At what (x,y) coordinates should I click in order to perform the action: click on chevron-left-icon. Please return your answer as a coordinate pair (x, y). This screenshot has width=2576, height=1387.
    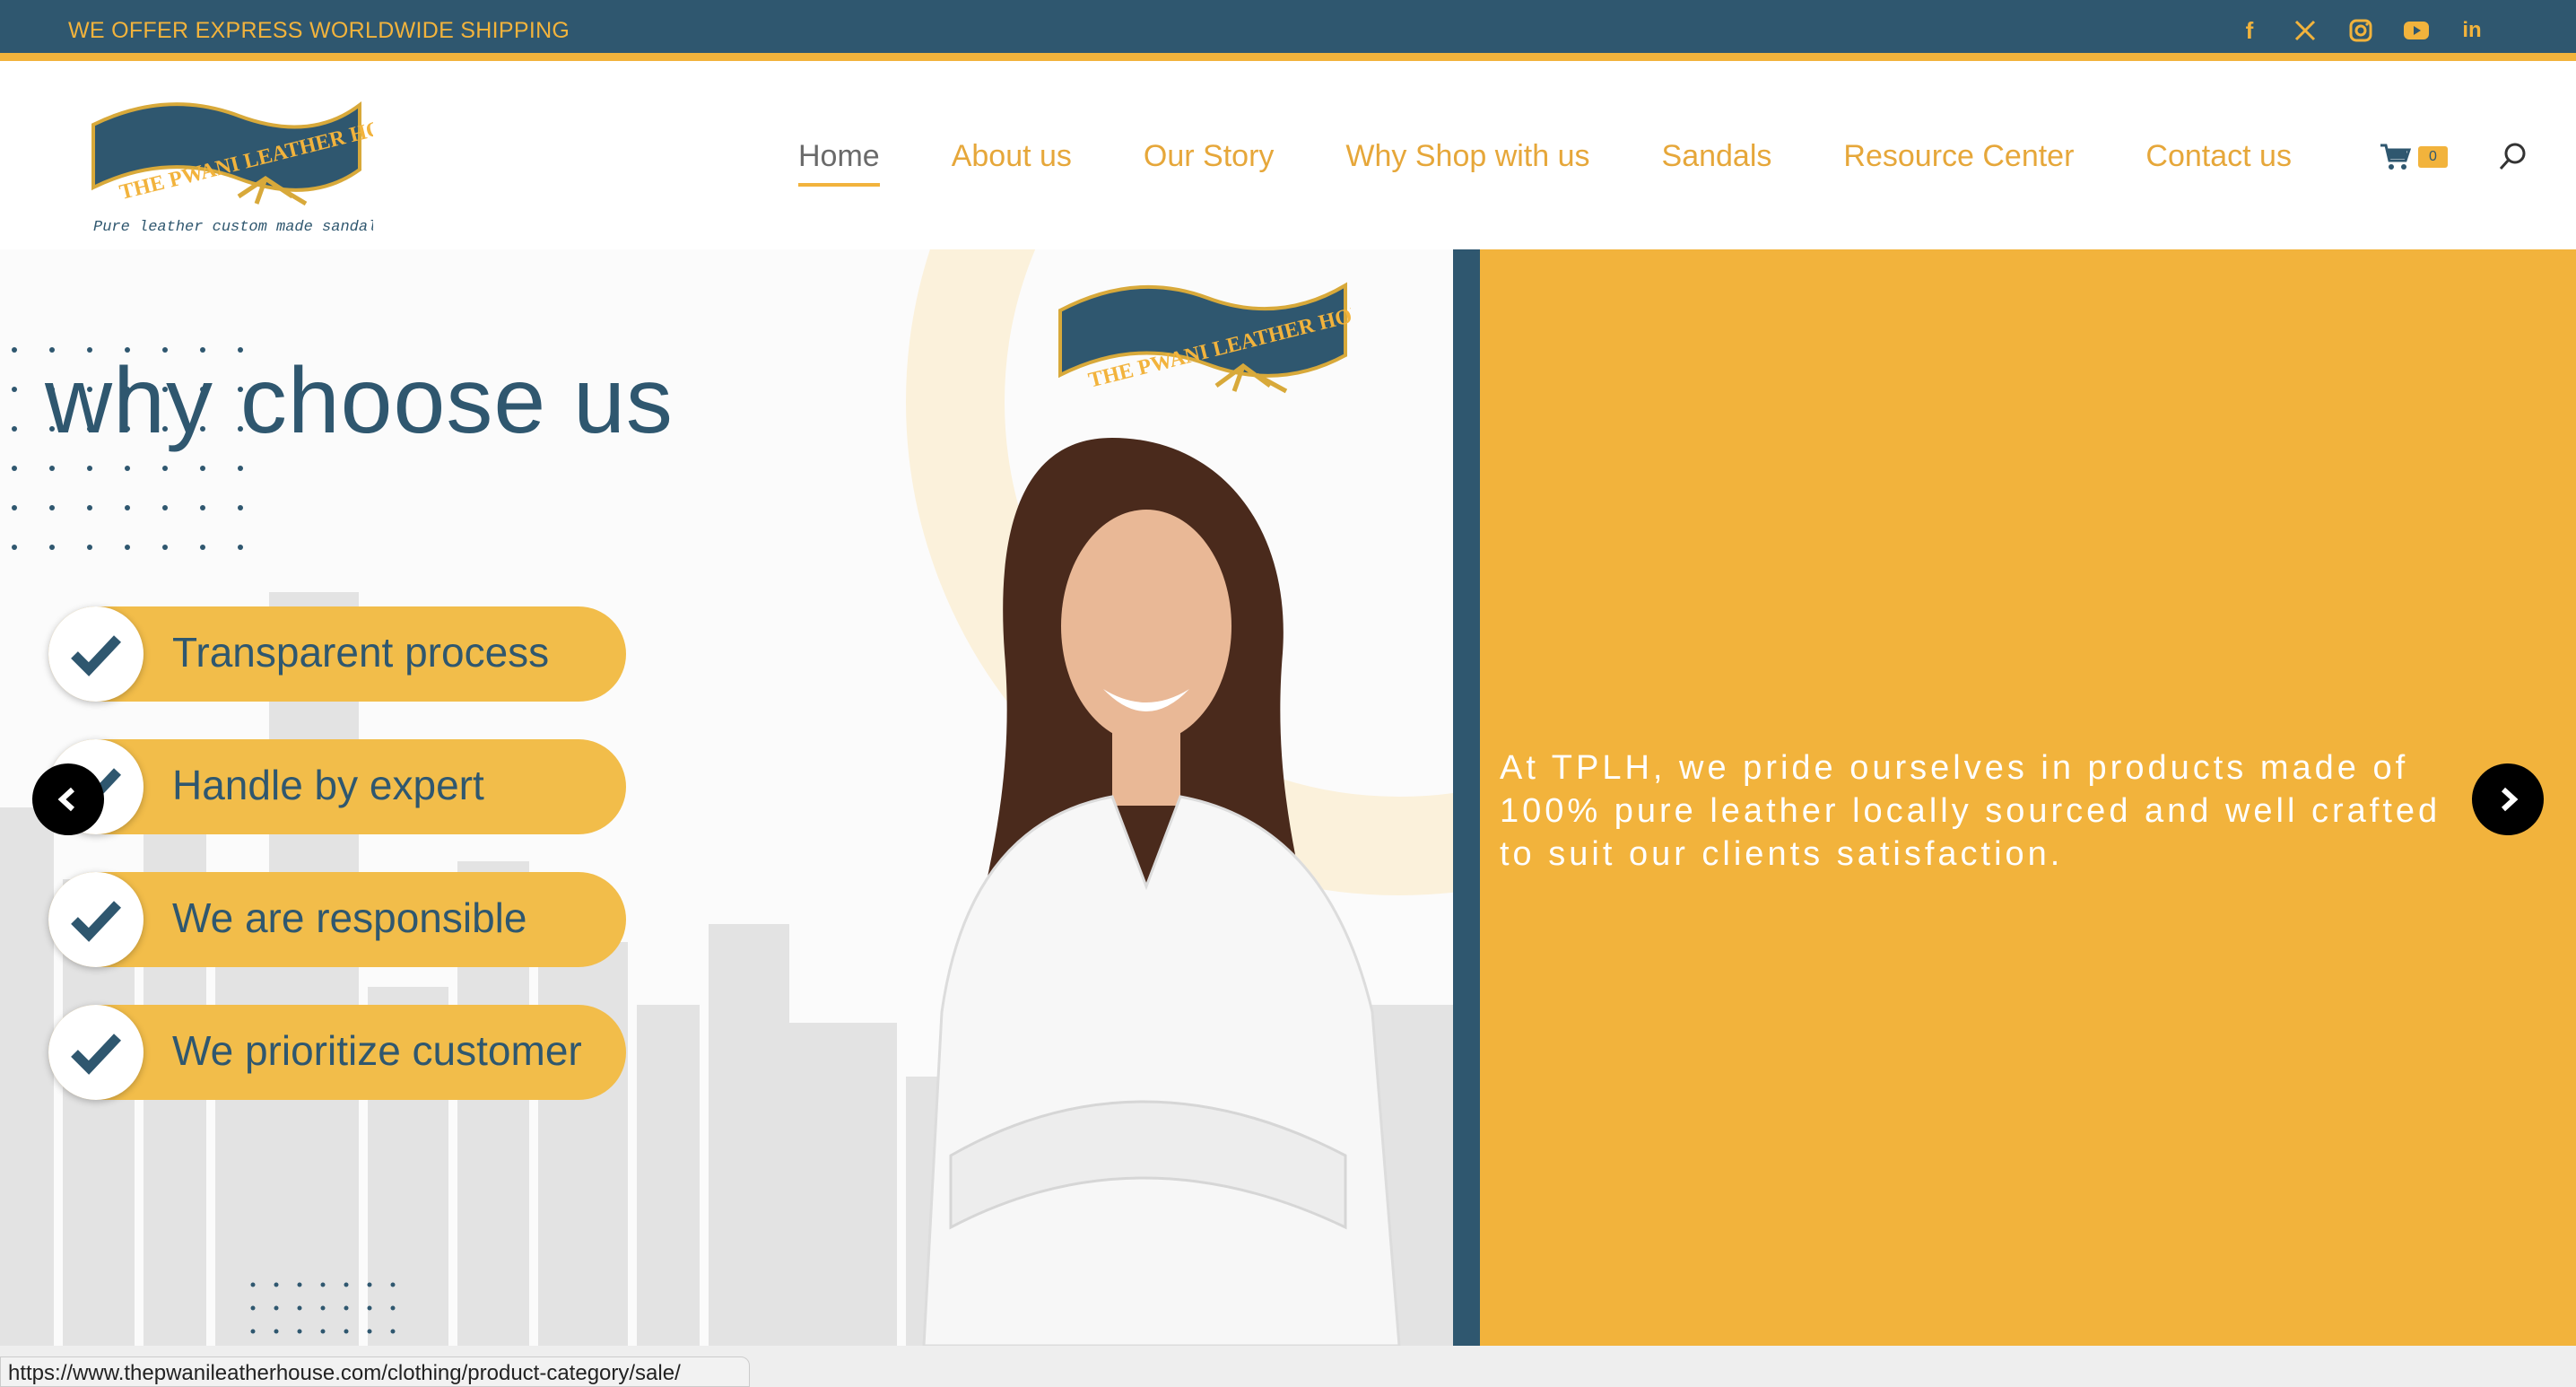
    Looking at the image, I should click on (66, 799).